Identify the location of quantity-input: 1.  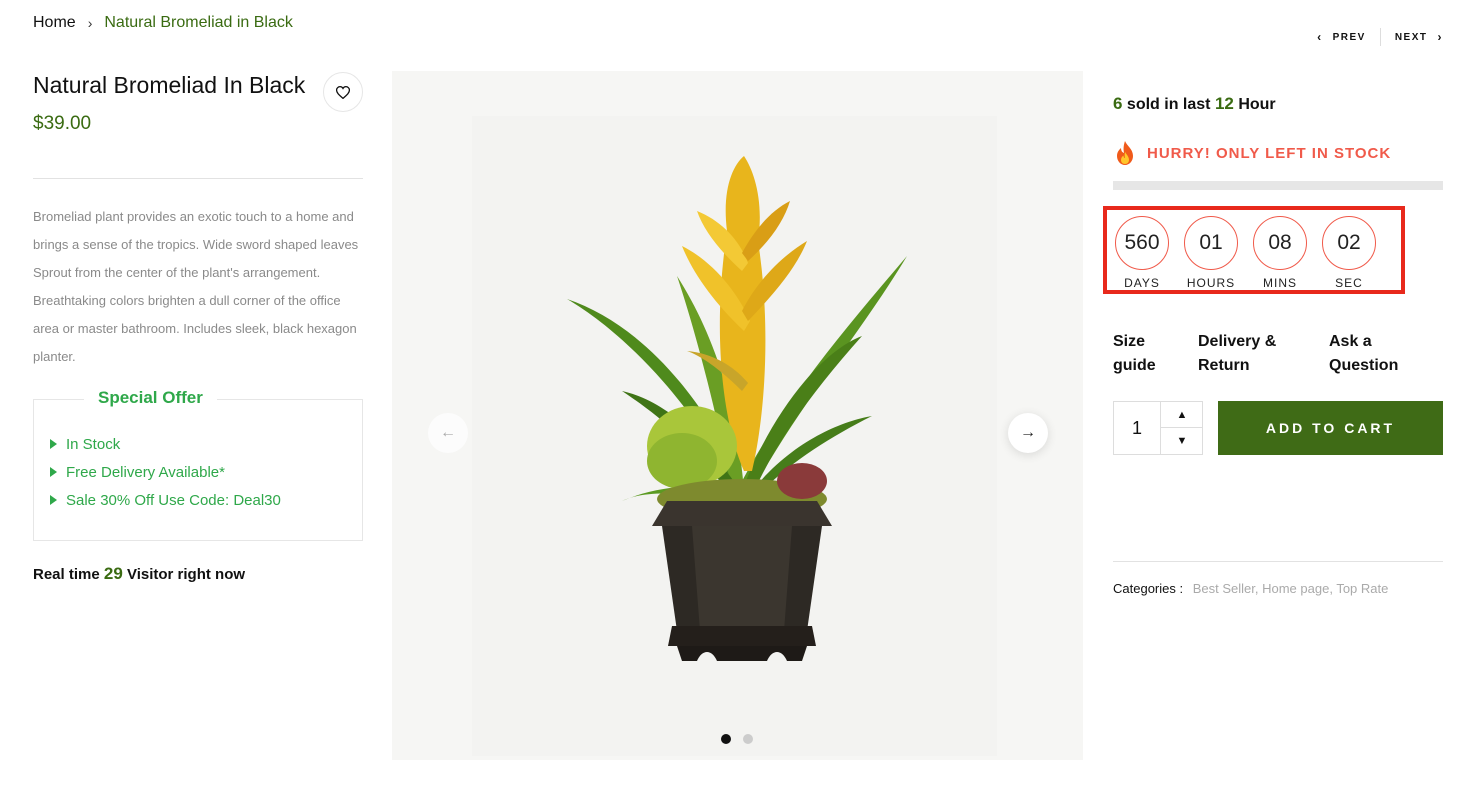
(1137, 428).